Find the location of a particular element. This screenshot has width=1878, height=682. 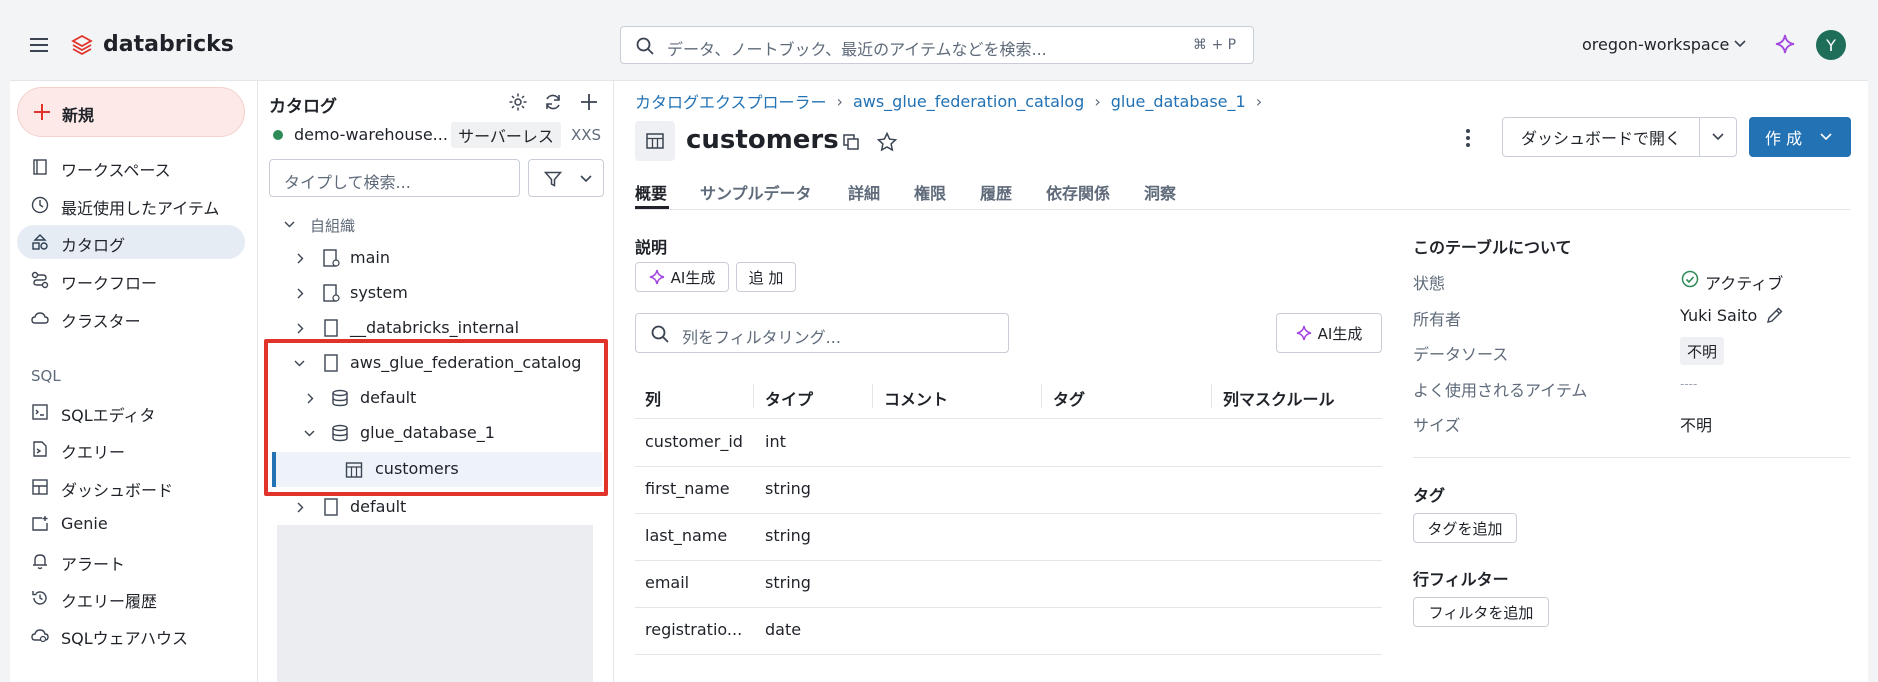

new-button-label: 新規 is located at coordinates (78, 115).